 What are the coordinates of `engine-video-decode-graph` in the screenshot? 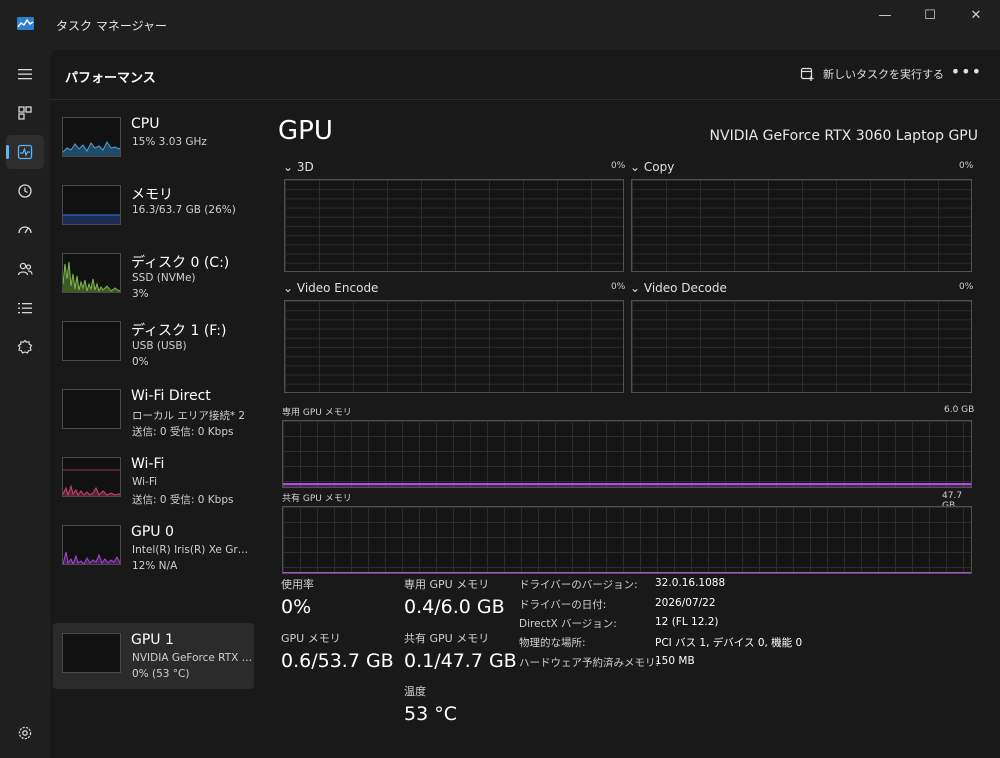 It's located at (801, 346).